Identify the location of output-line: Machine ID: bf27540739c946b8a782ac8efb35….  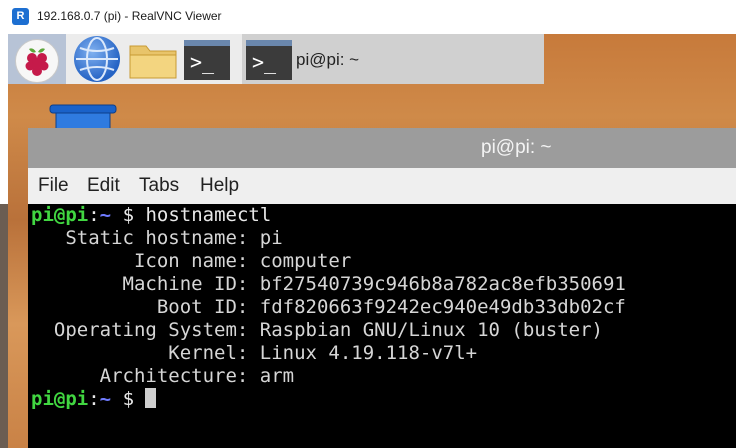
(328, 284).